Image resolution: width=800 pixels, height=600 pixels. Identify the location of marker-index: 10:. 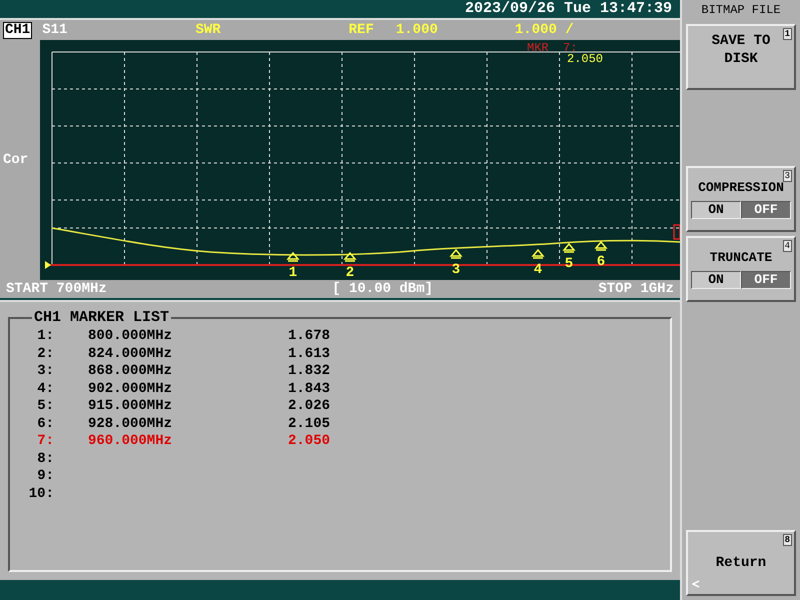
(41, 494).